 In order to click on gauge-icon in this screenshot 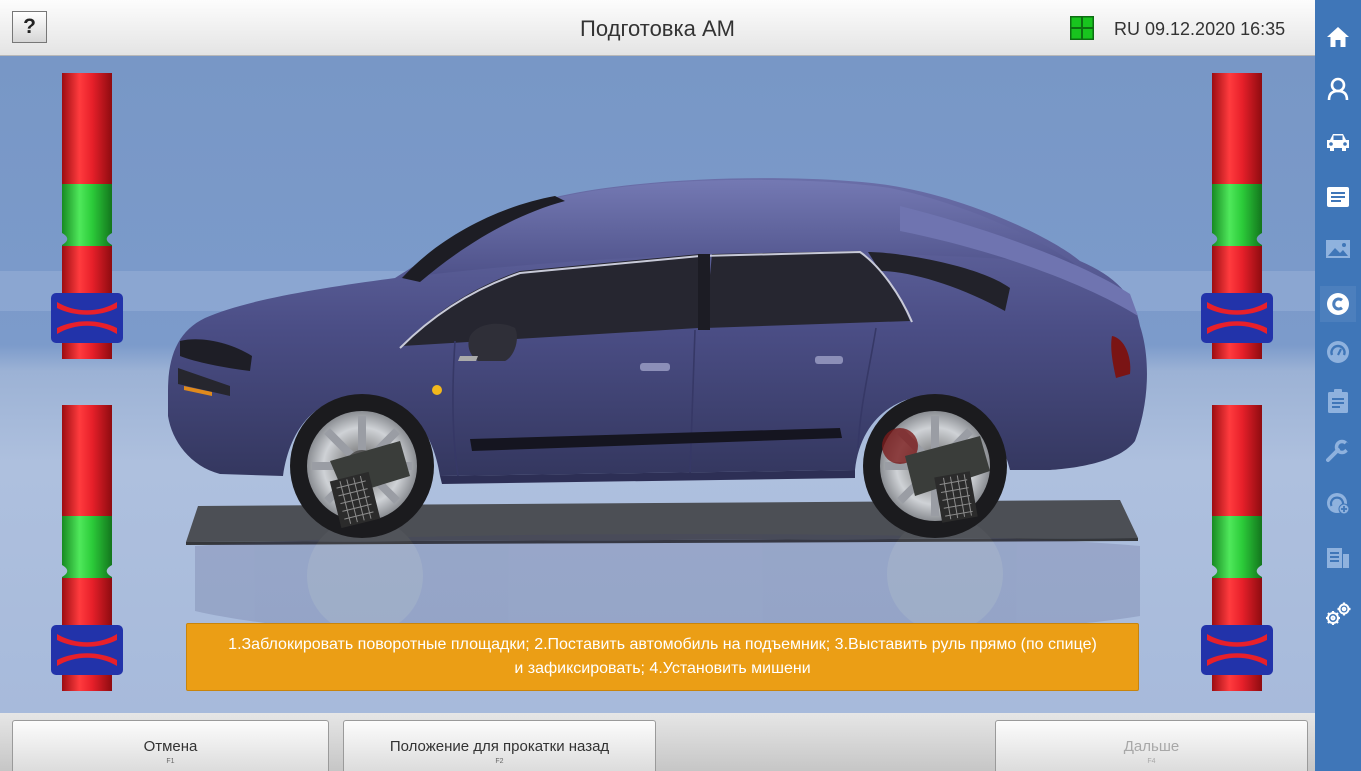, I will do `click(1338, 352)`.